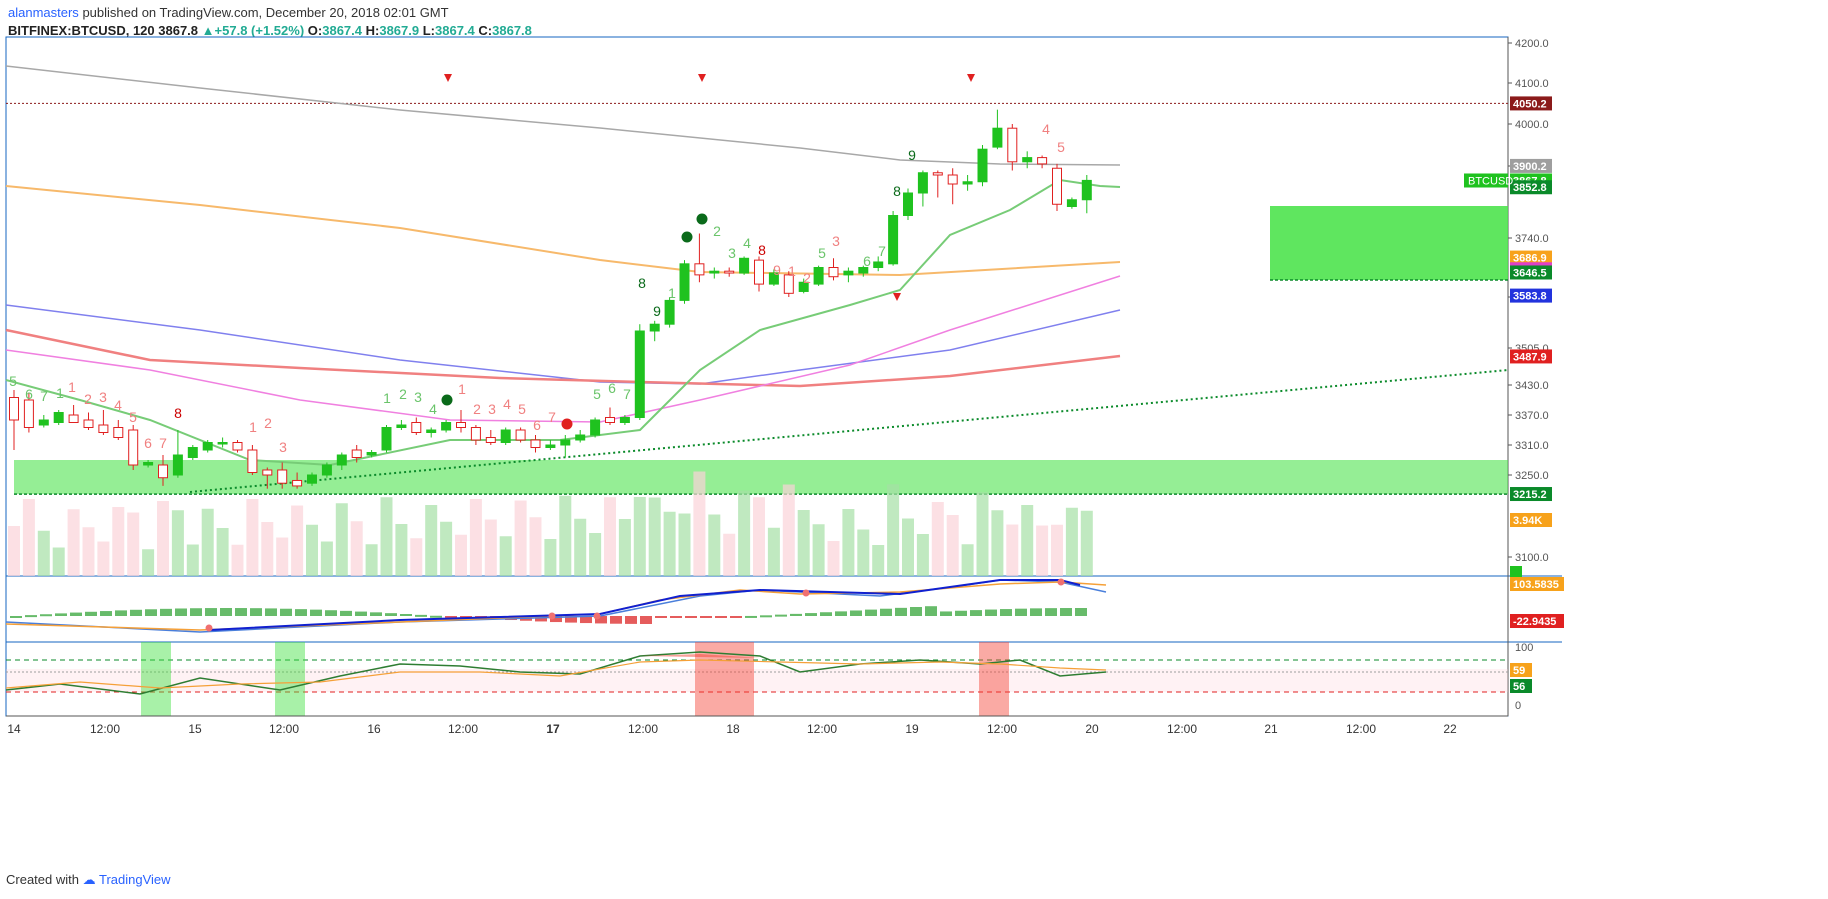 The height and width of the screenshot is (899, 1828). Describe the element at coordinates (642, 283) in the screenshot. I see `td-up-label: 8` at that location.